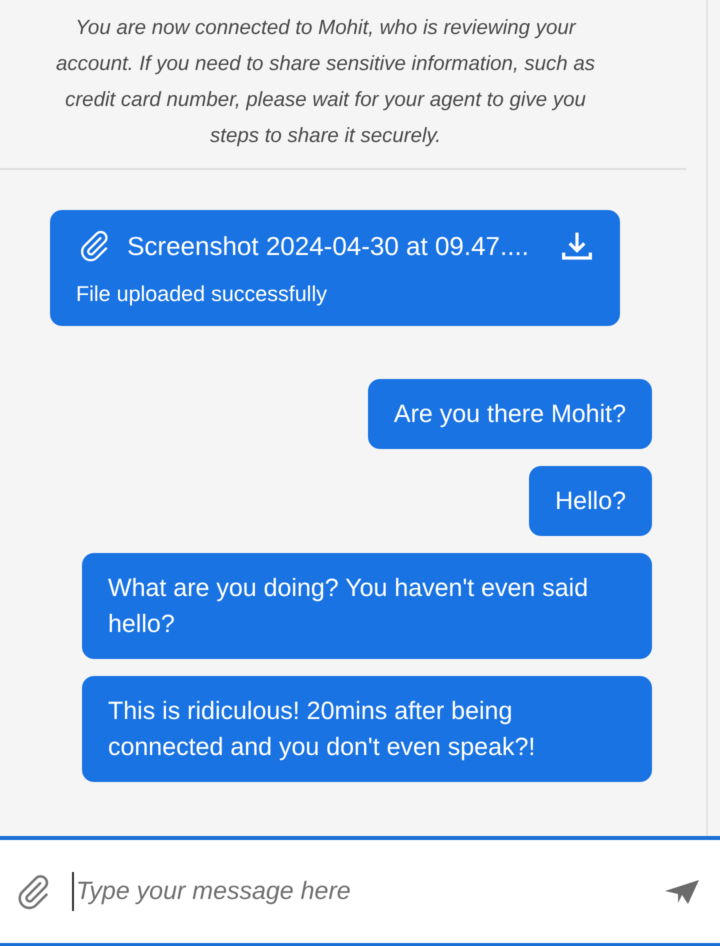 The width and height of the screenshot is (720, 946). I want to click on message-composer: Type your message here, so click(360, 891).